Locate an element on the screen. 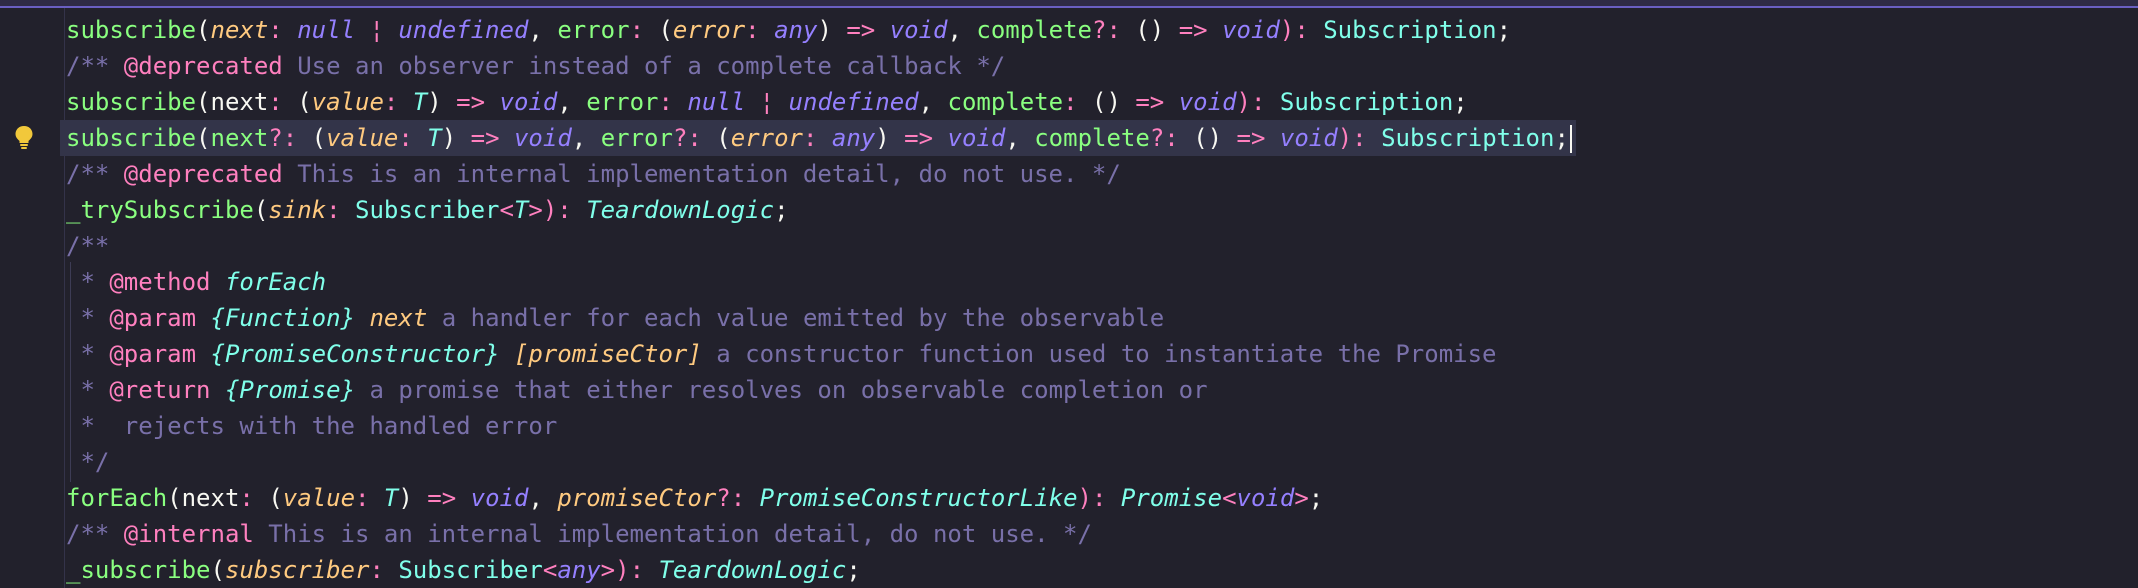 Image resolution: width=2138 pixels, height=588 pixels. code-token: ?: is located at coordinates (694, 138).